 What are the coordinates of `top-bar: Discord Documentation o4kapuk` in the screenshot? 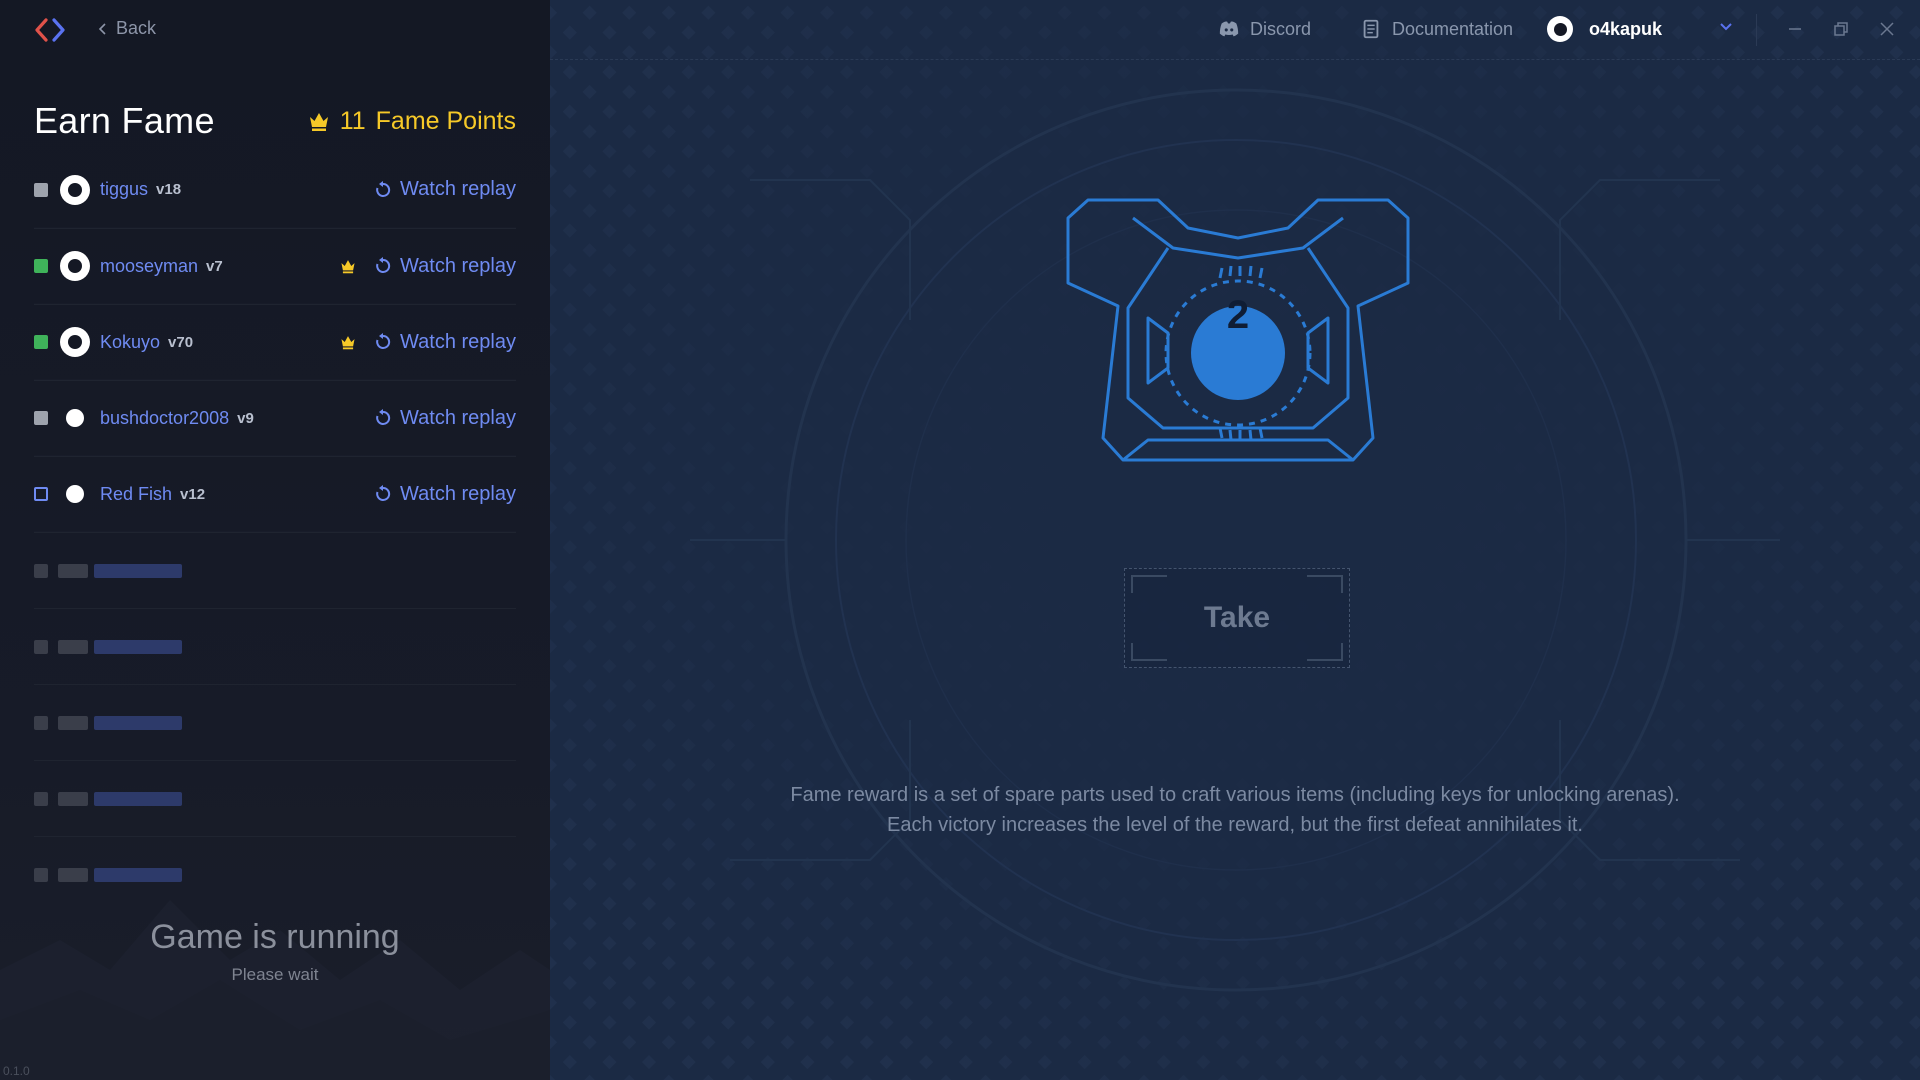 It's located at (1235, 30).